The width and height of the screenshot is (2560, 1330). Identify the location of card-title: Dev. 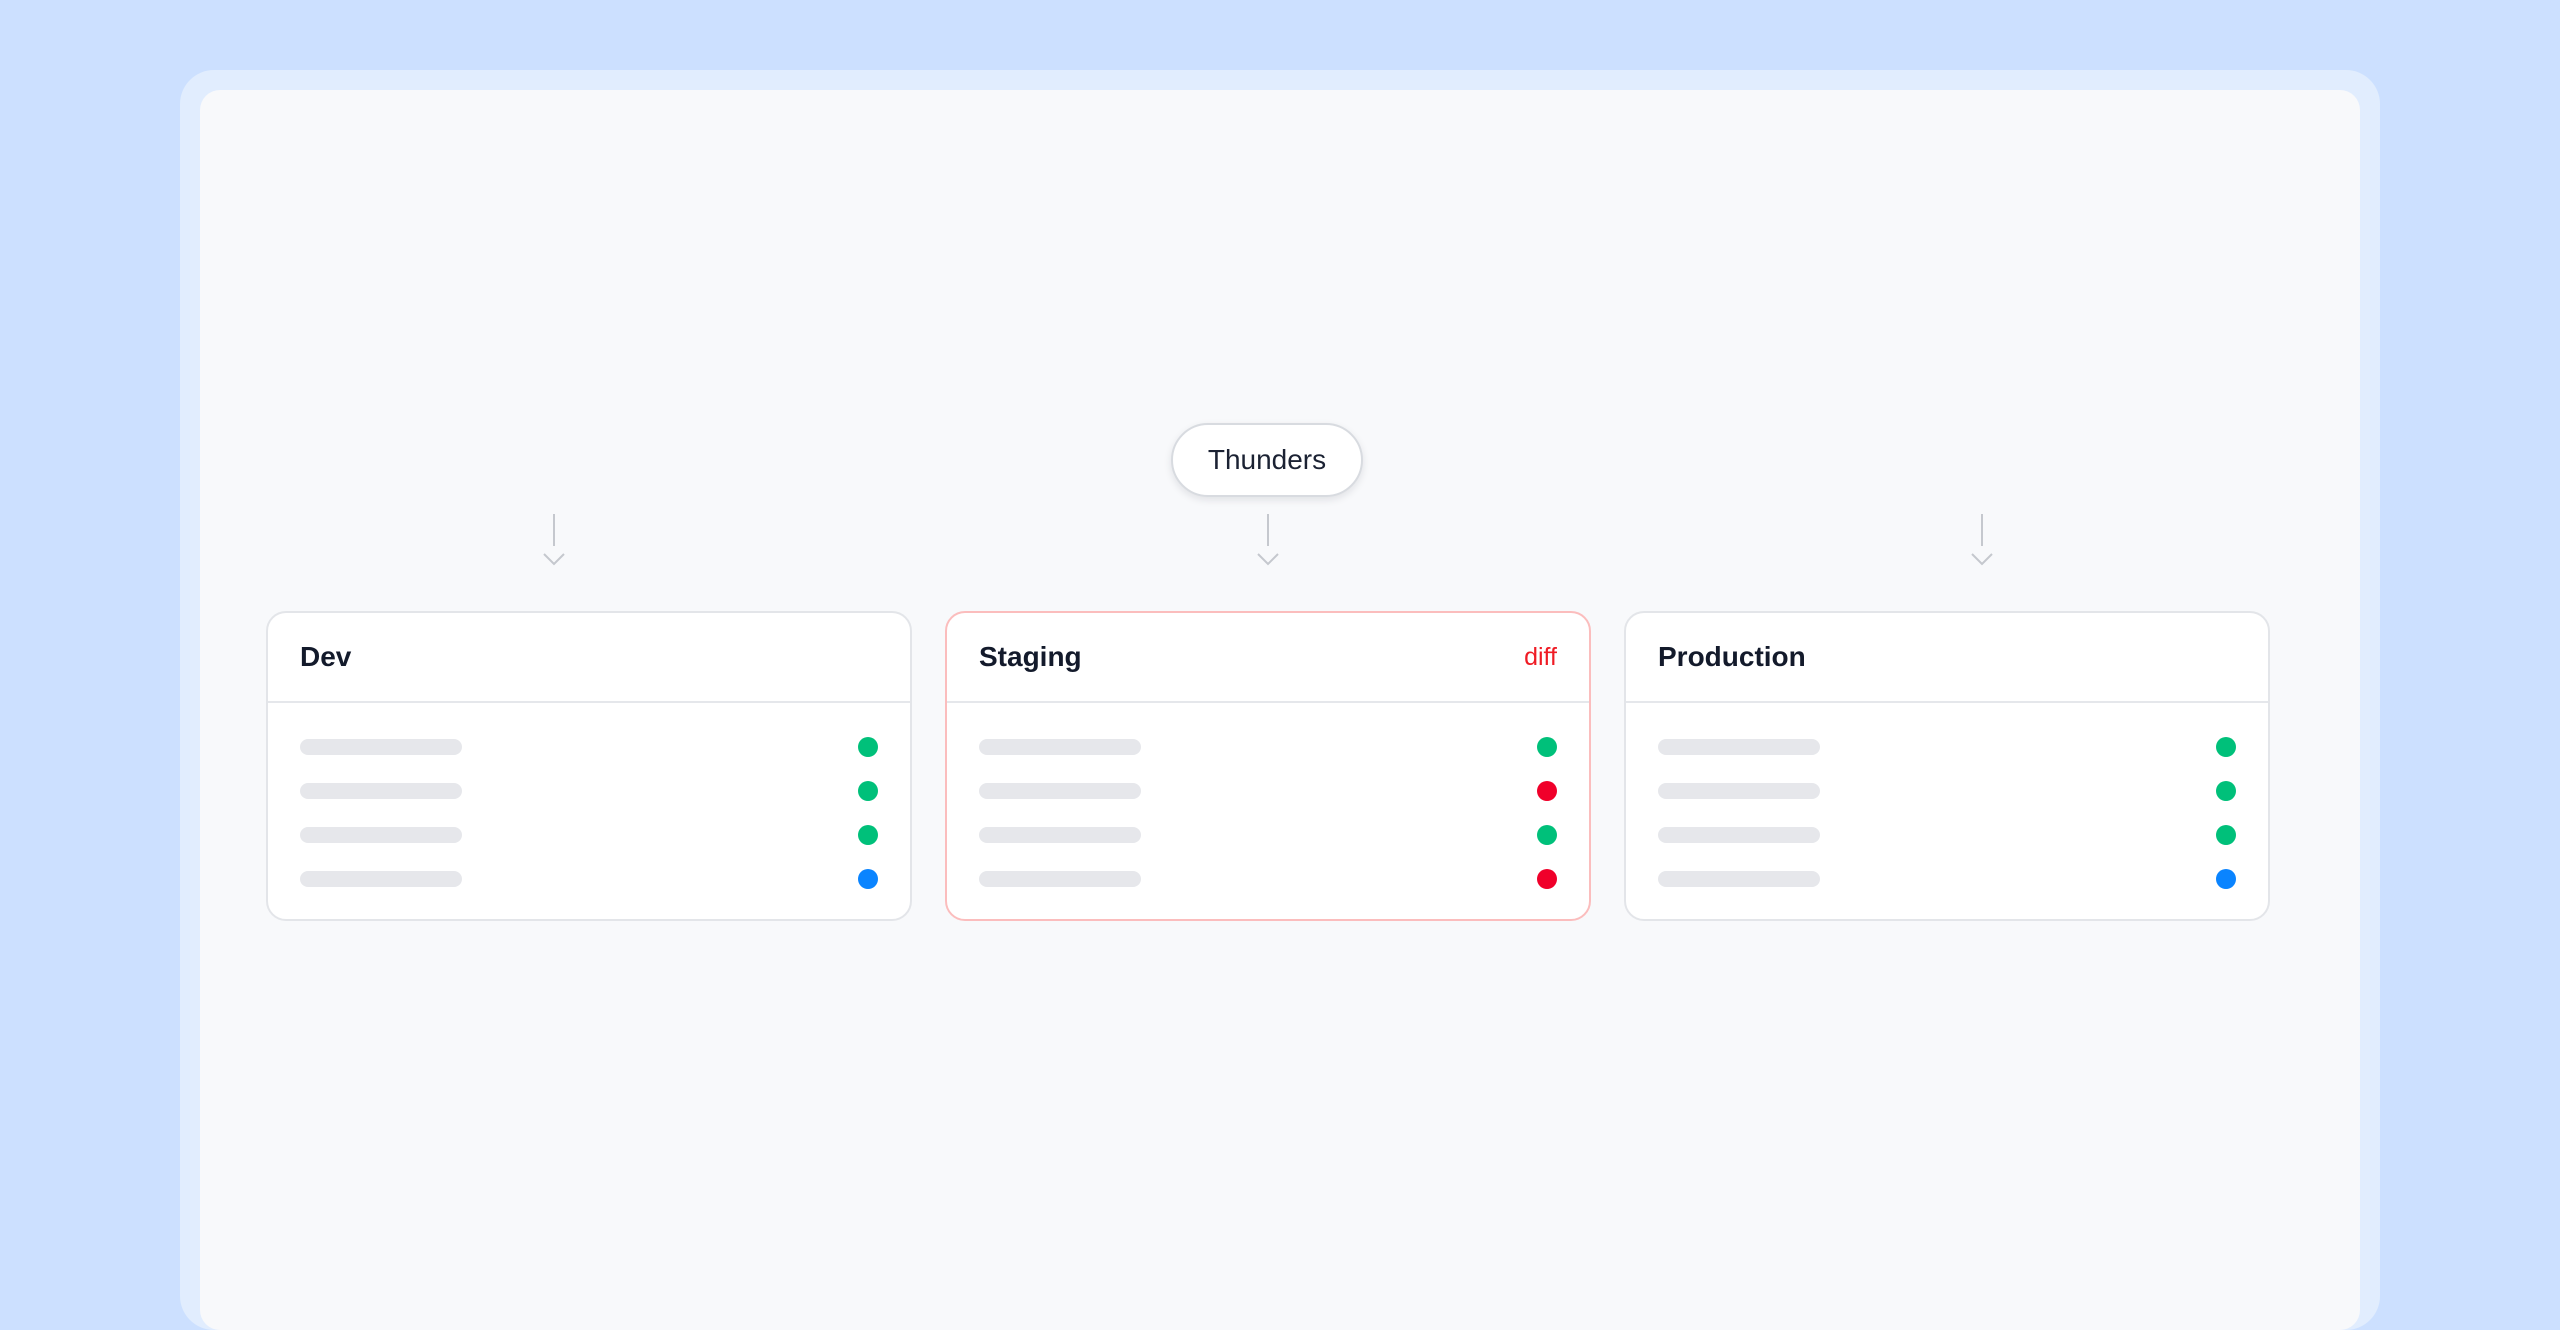
(326, 656).